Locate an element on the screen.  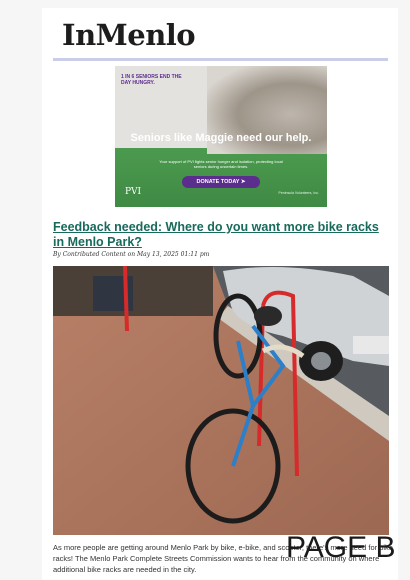
chevron-right-icon: ➤ is located at coordinates (243, 182).